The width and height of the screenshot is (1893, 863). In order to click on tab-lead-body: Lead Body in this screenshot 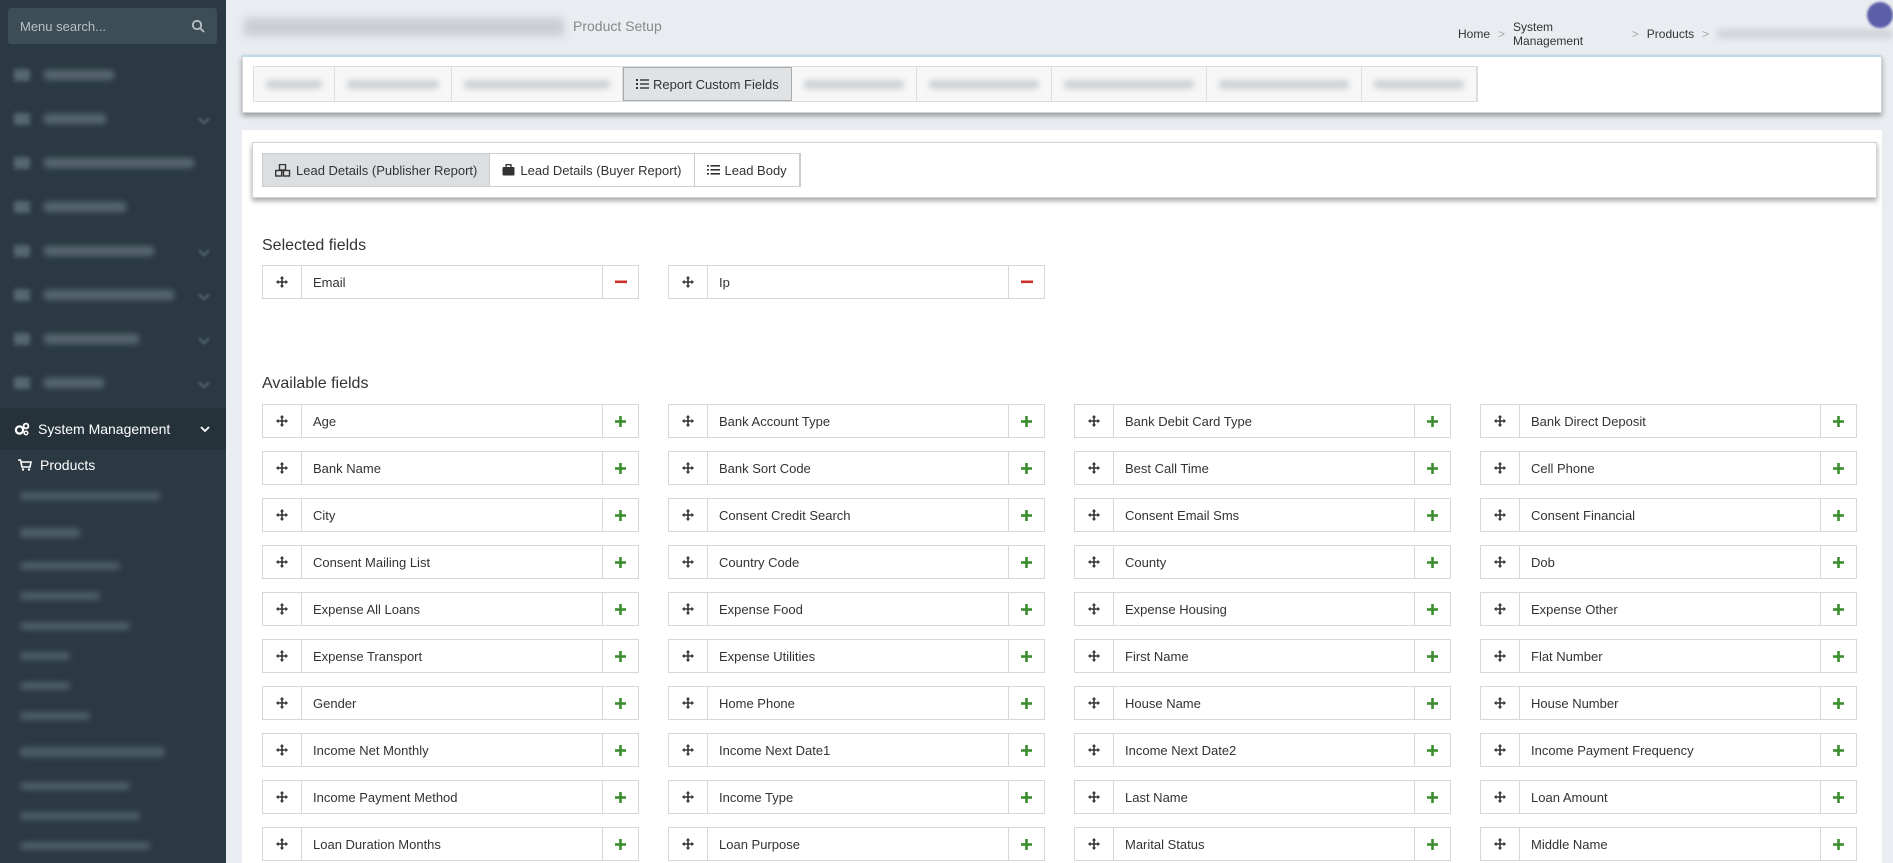, I will do `click(747, 170)`.